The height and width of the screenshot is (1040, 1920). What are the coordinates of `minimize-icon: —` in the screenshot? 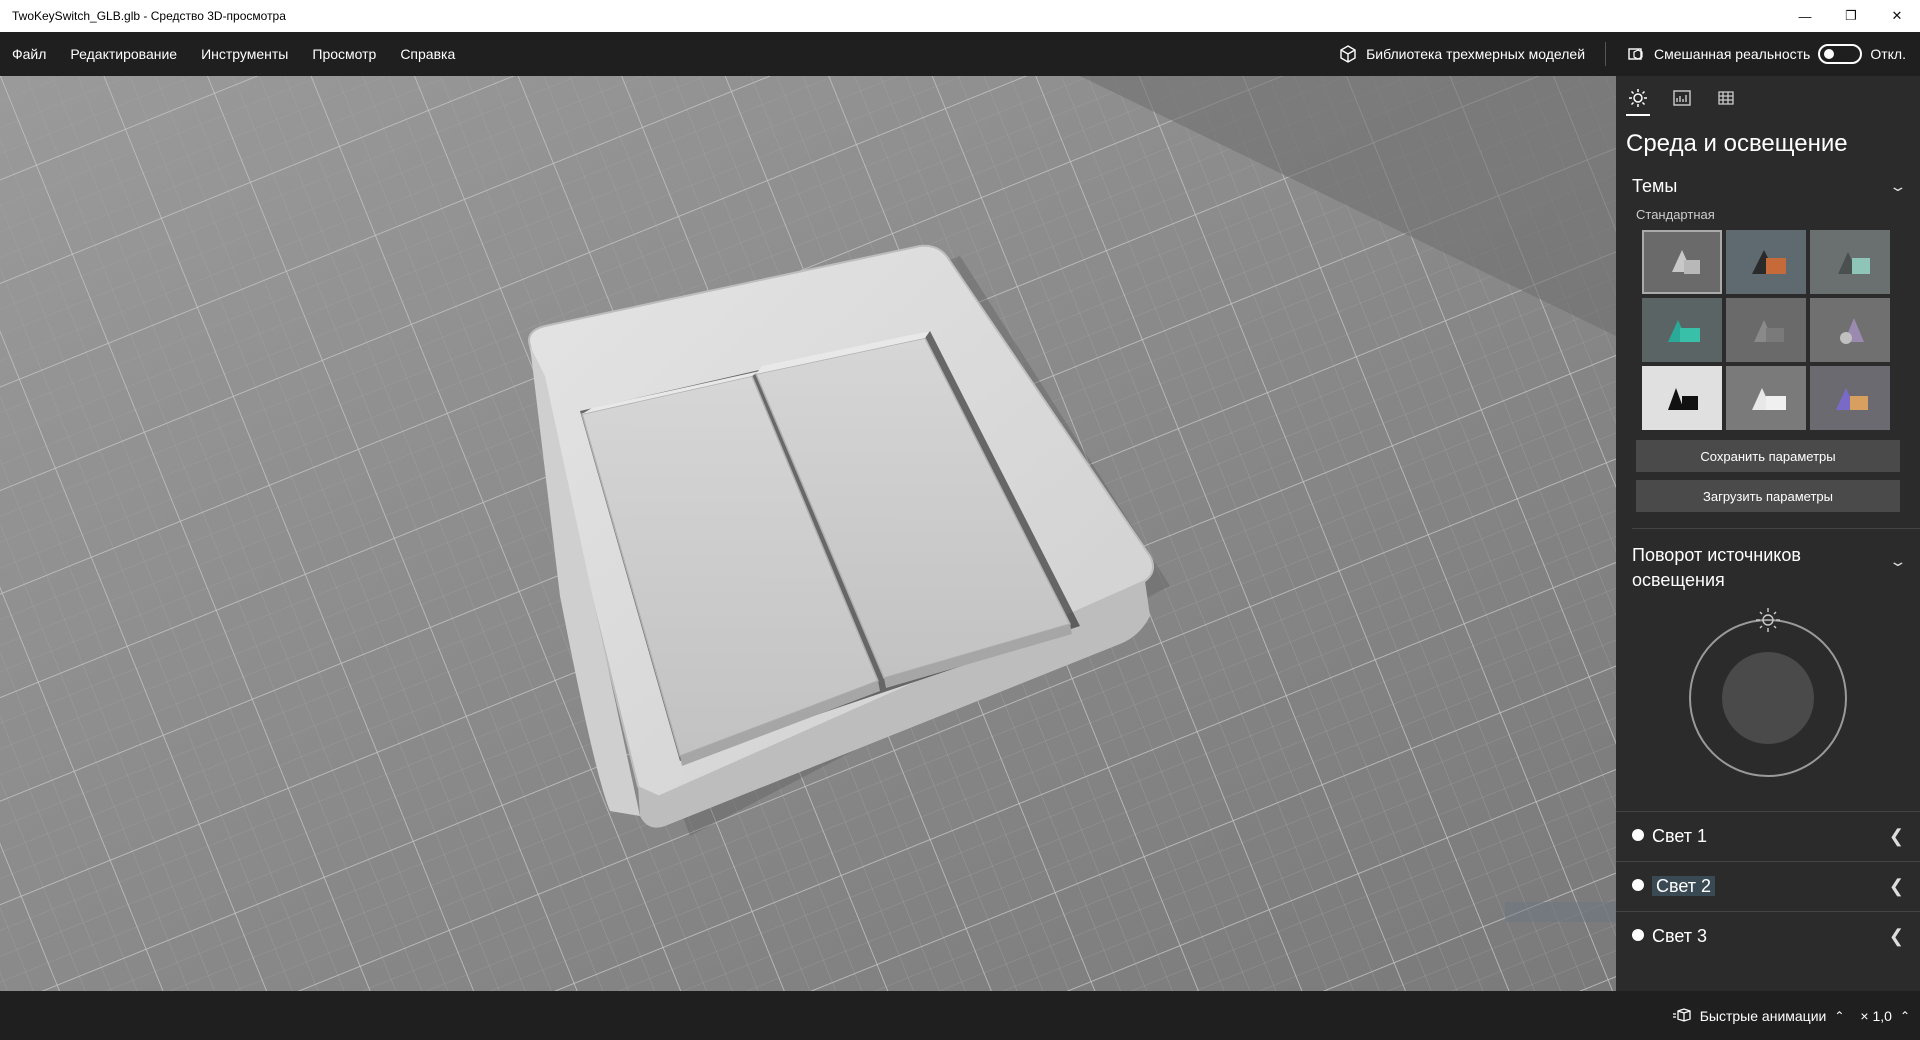 It's located at (1805, 16).